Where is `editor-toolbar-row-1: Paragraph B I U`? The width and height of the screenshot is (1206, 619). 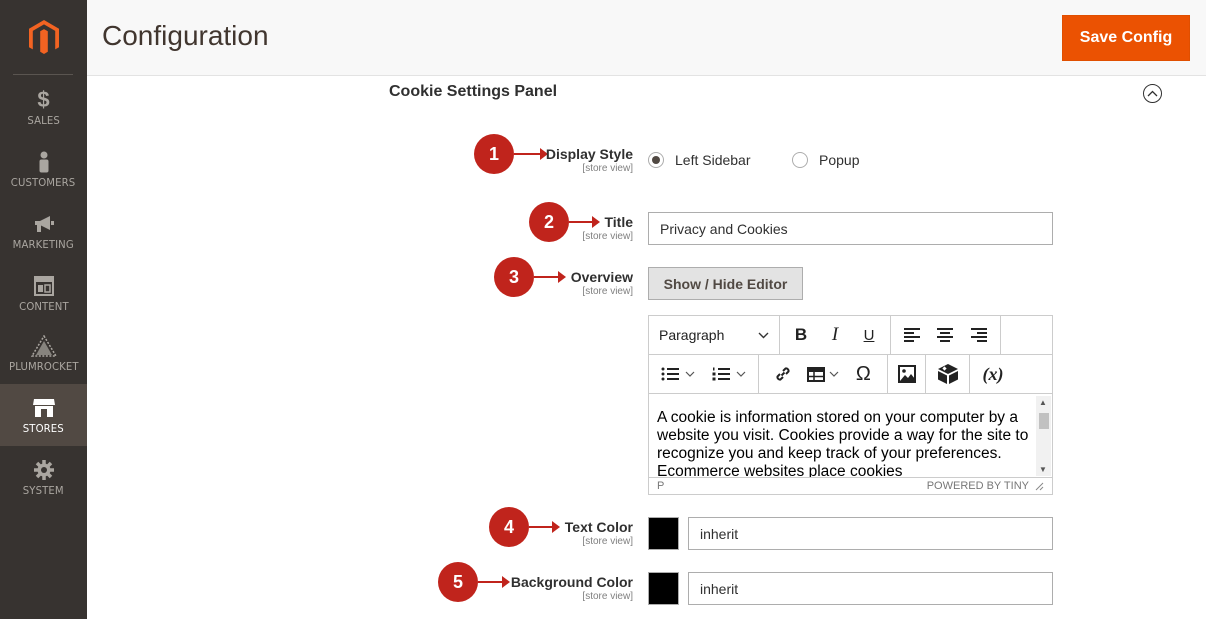 editor-toolbar-row-1: Paragraph B I U is located at coordinates (850, 335).